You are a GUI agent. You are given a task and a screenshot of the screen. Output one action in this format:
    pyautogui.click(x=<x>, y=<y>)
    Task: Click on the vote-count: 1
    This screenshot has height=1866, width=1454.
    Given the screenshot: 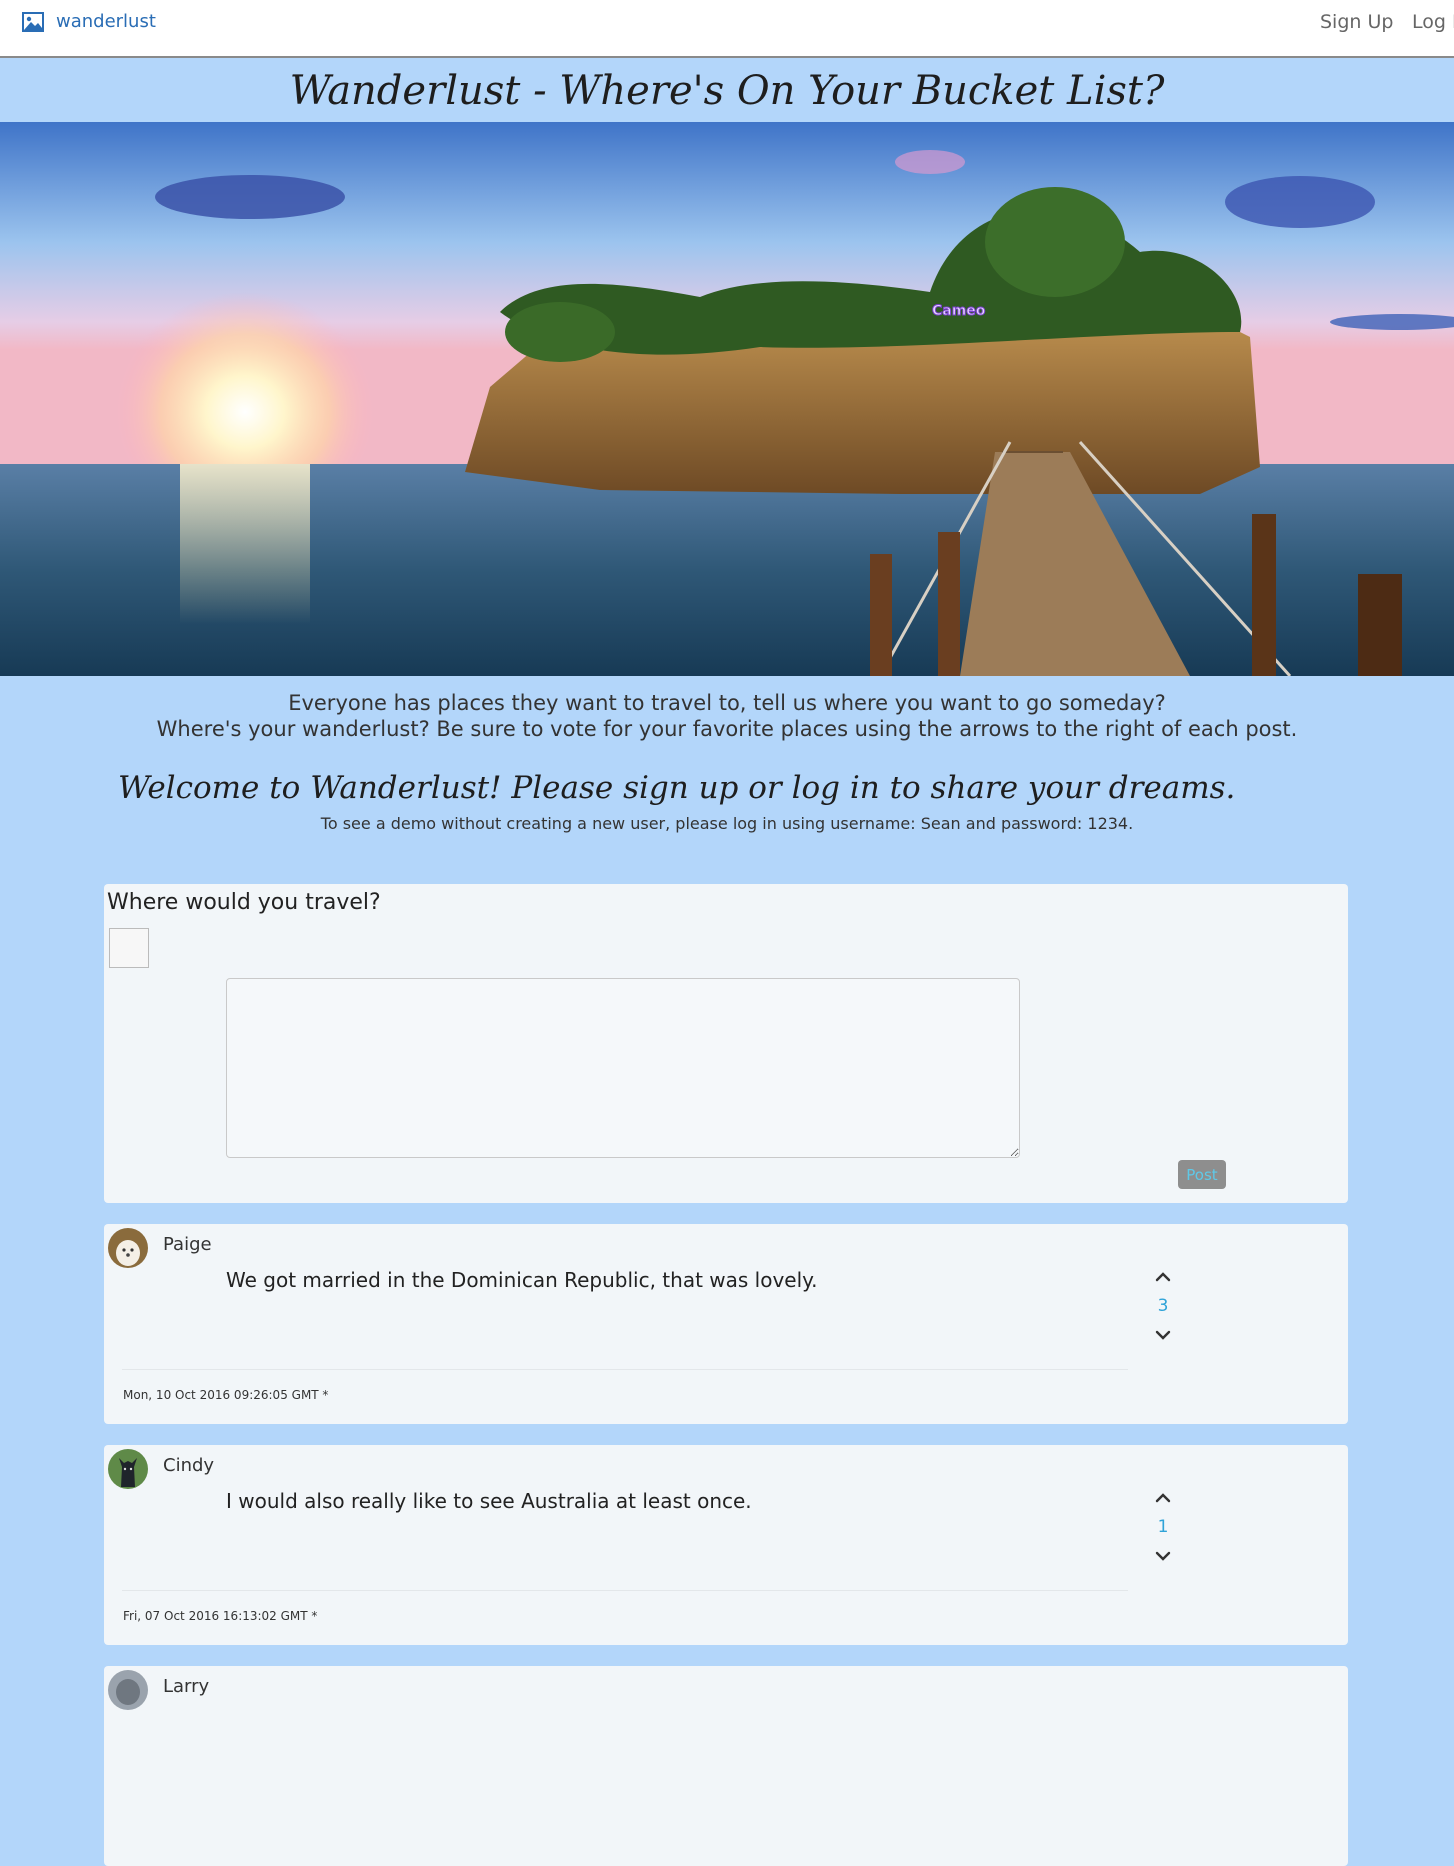 What is the action you would take?
    pyautogui.click(x=1163, y=1527)
    